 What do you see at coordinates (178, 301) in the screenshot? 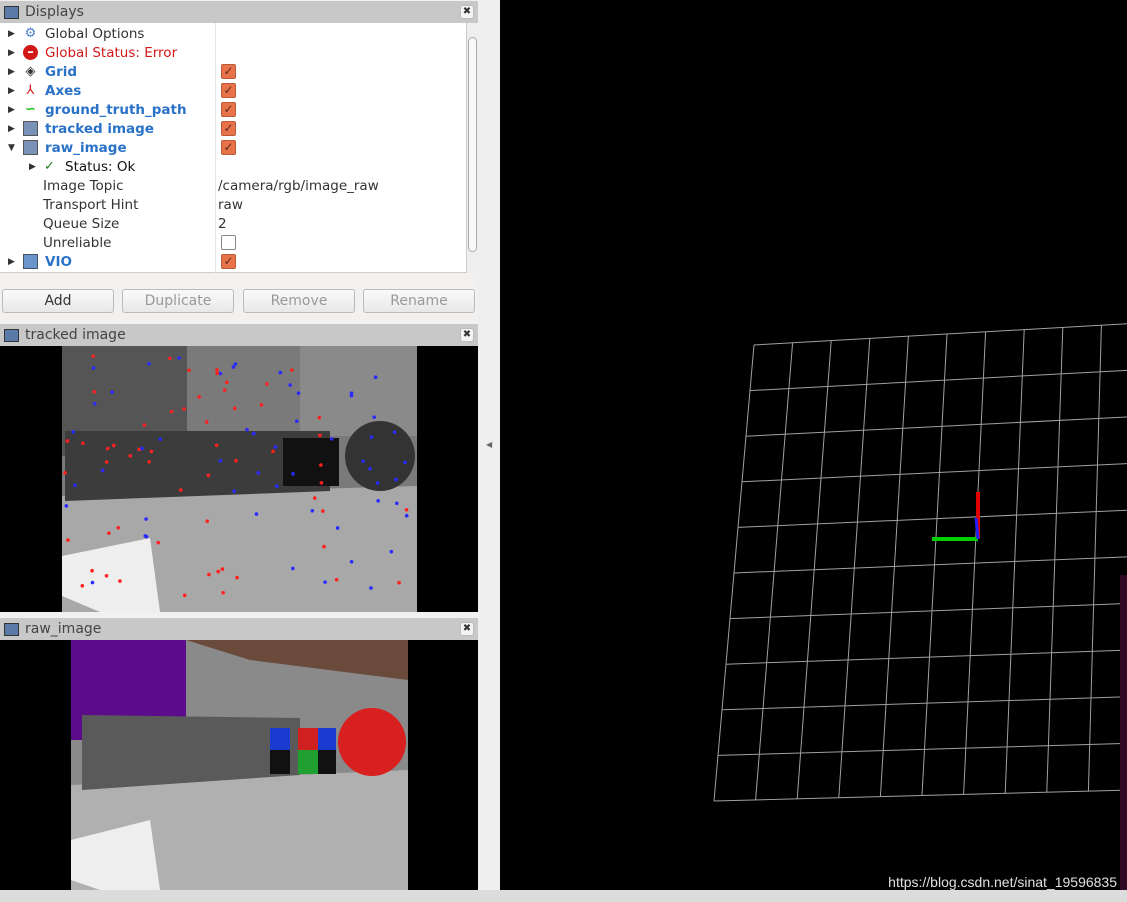
I see `duplicate-button: Duplicate` at bounding box center [178, 301].